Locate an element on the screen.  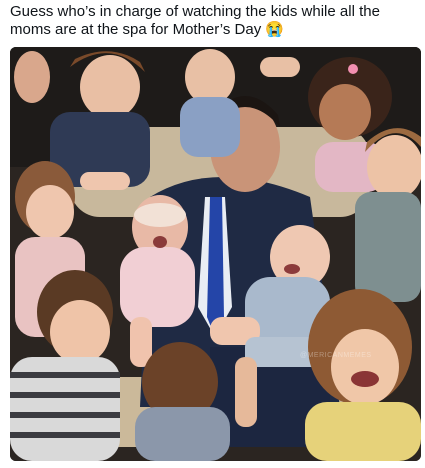
watermark: @MERICANMEMES is located at coordinates (336, 355).